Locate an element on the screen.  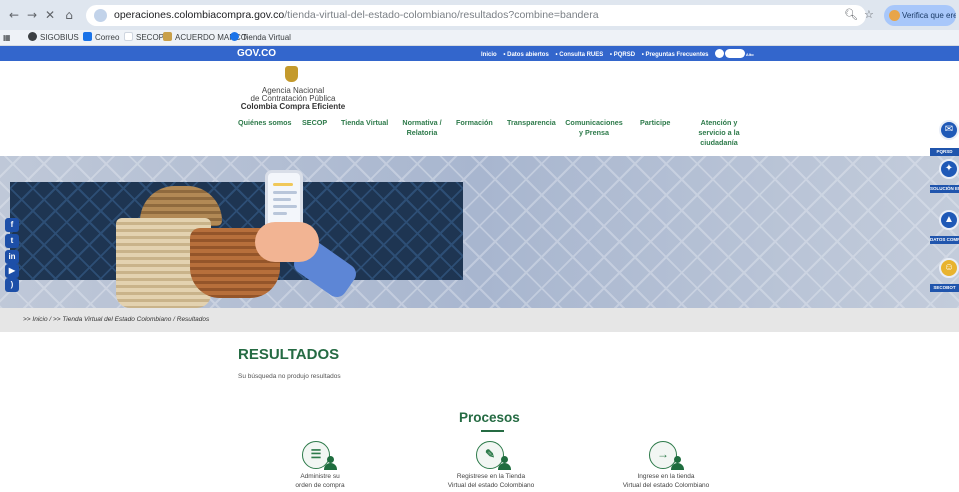
procesos-title: Procesos is located at coordinates (489, 417).